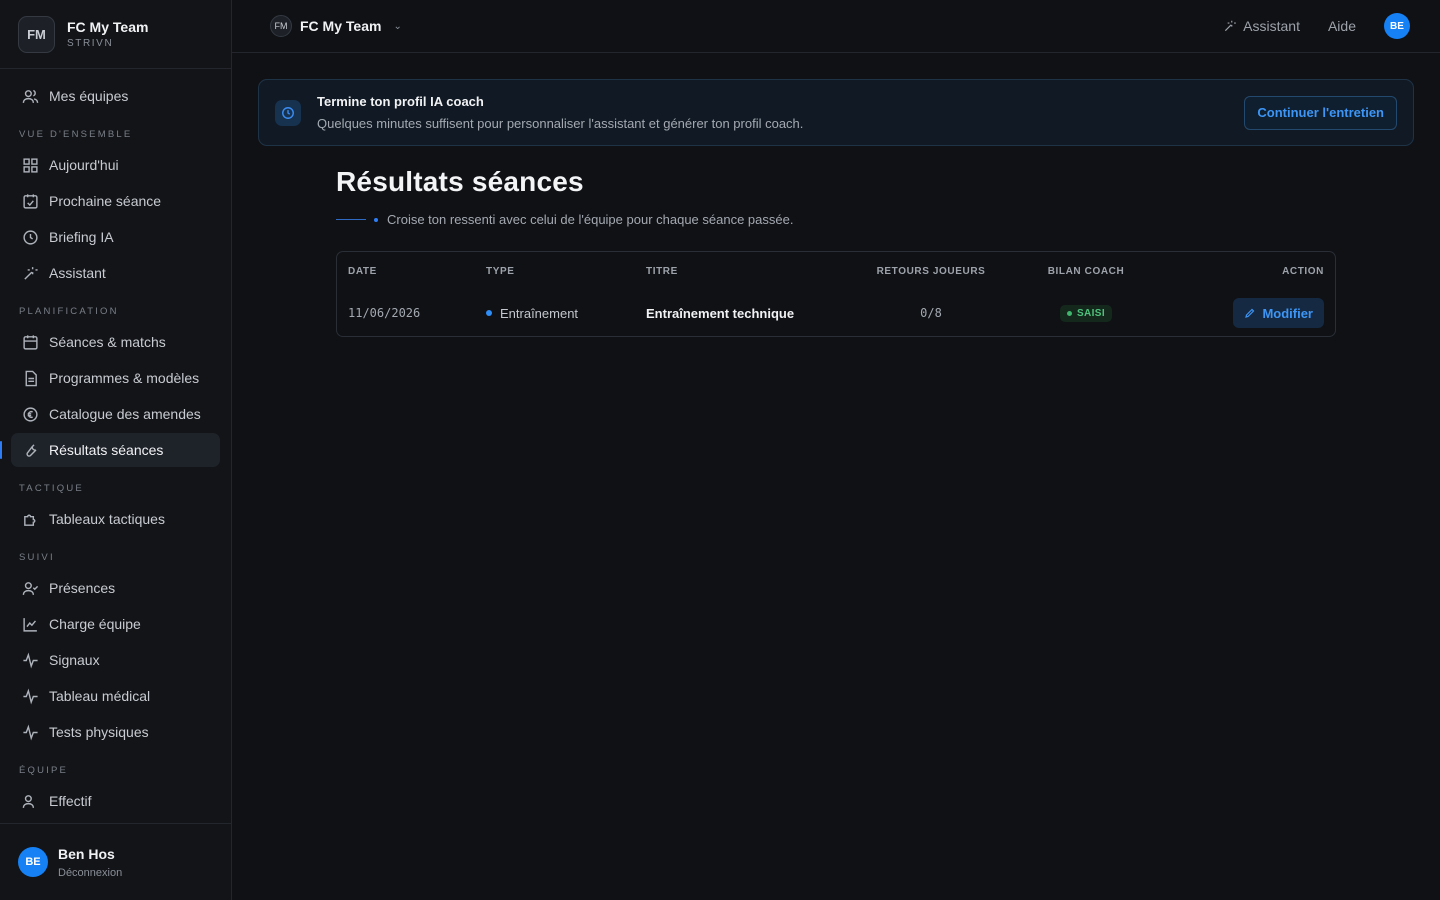 The height and width of the screenshot is (900, 1440). I want to click on logout-link: Déconnexion, so click(90, 873).